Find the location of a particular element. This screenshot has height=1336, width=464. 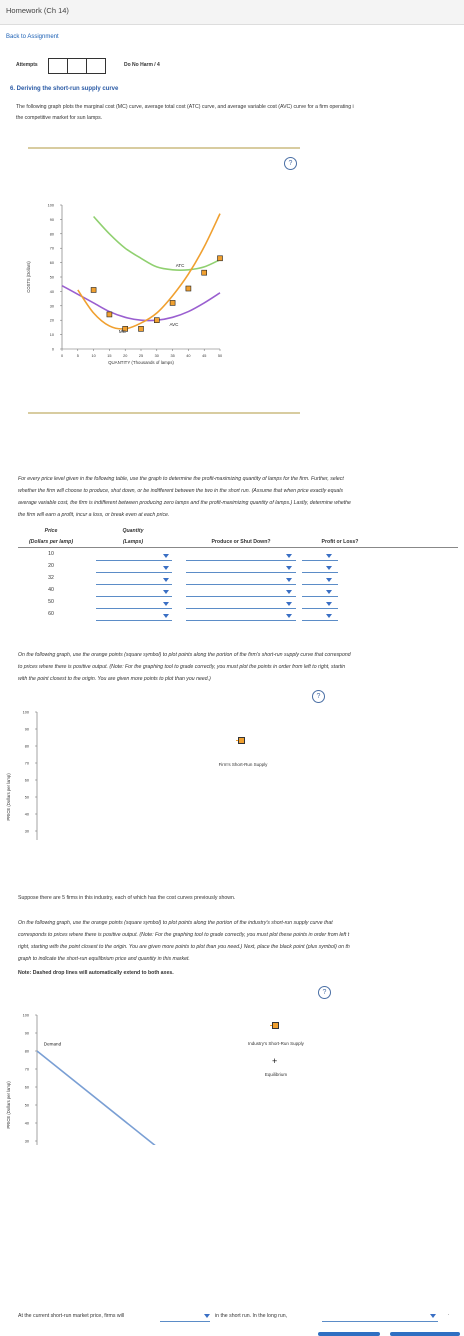

profit-header: Profit or Loss? is located at coordinates (340, 542).